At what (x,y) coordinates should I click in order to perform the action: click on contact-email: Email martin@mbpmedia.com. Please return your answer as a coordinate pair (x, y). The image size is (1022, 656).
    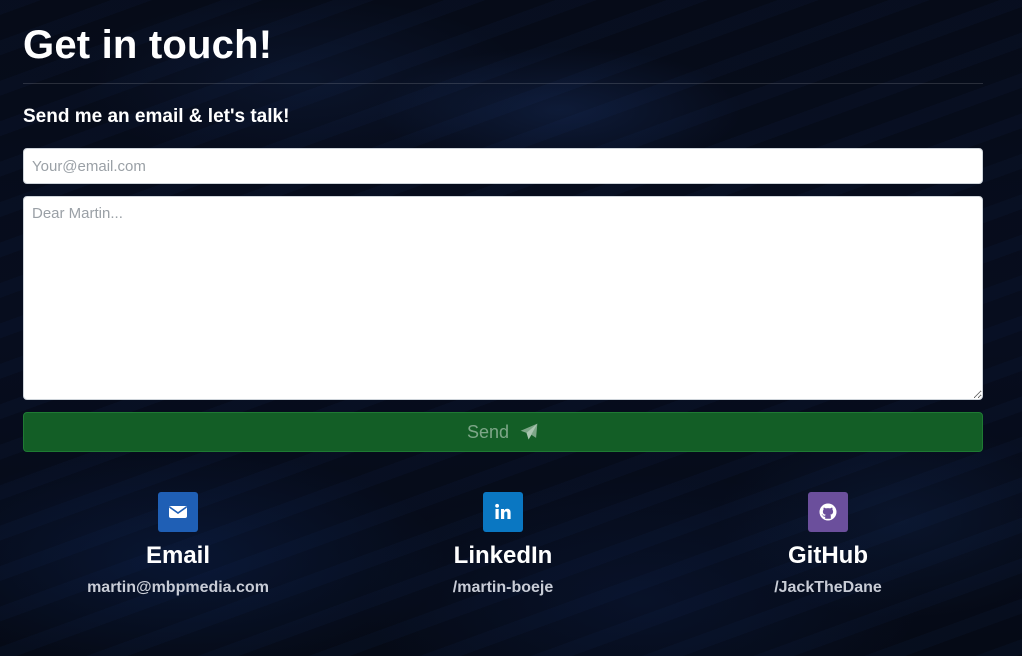
    Looking at the image, I should click on (178, 545).